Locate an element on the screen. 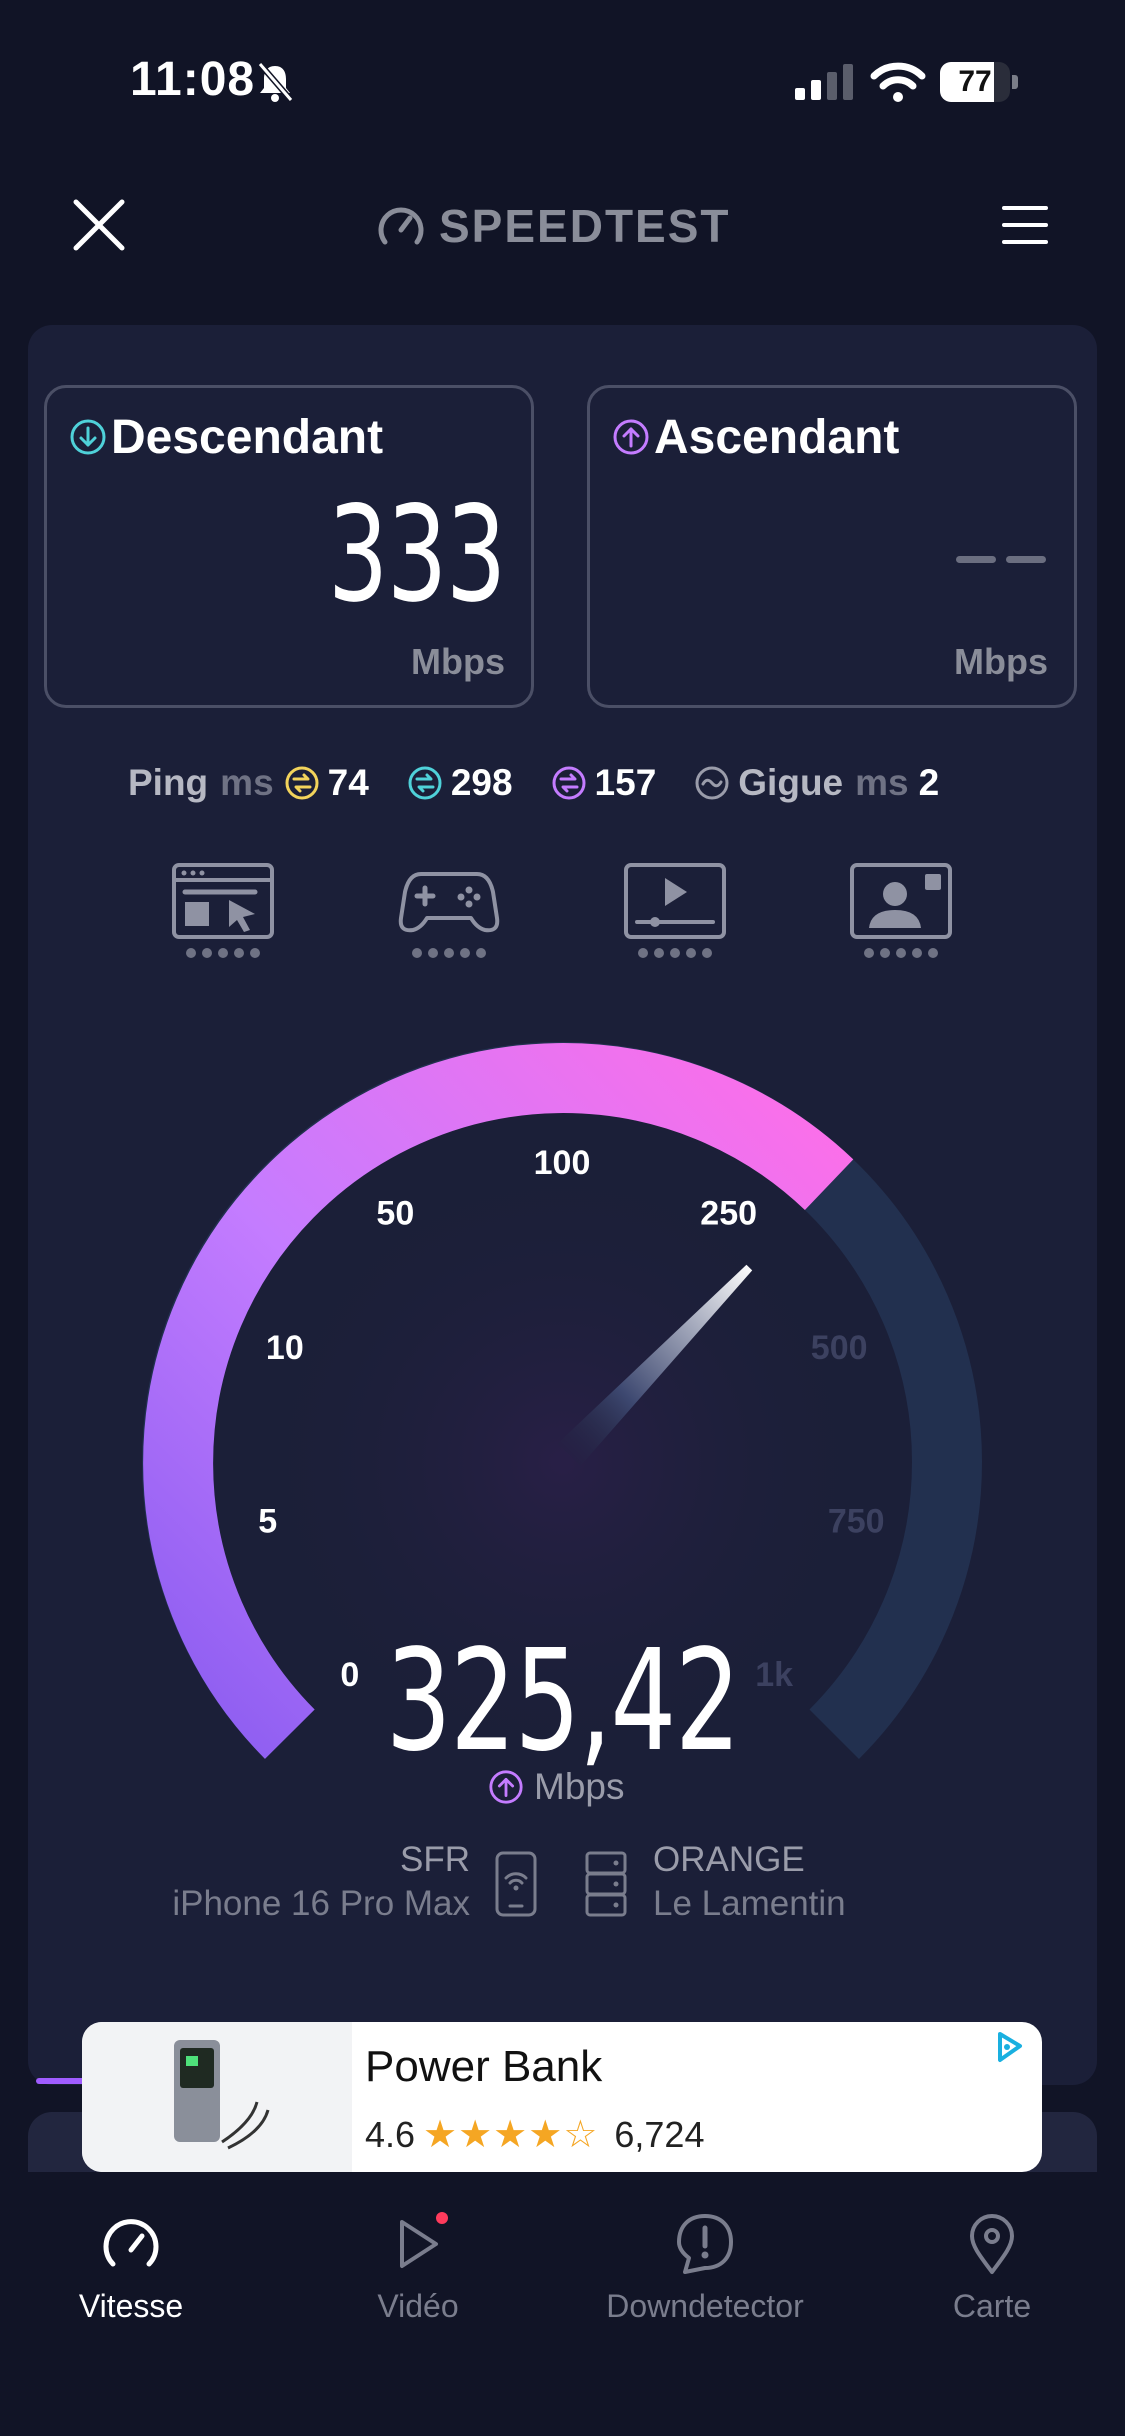  ad-review-count: 6,724 is located at coordinates (659, 2134).